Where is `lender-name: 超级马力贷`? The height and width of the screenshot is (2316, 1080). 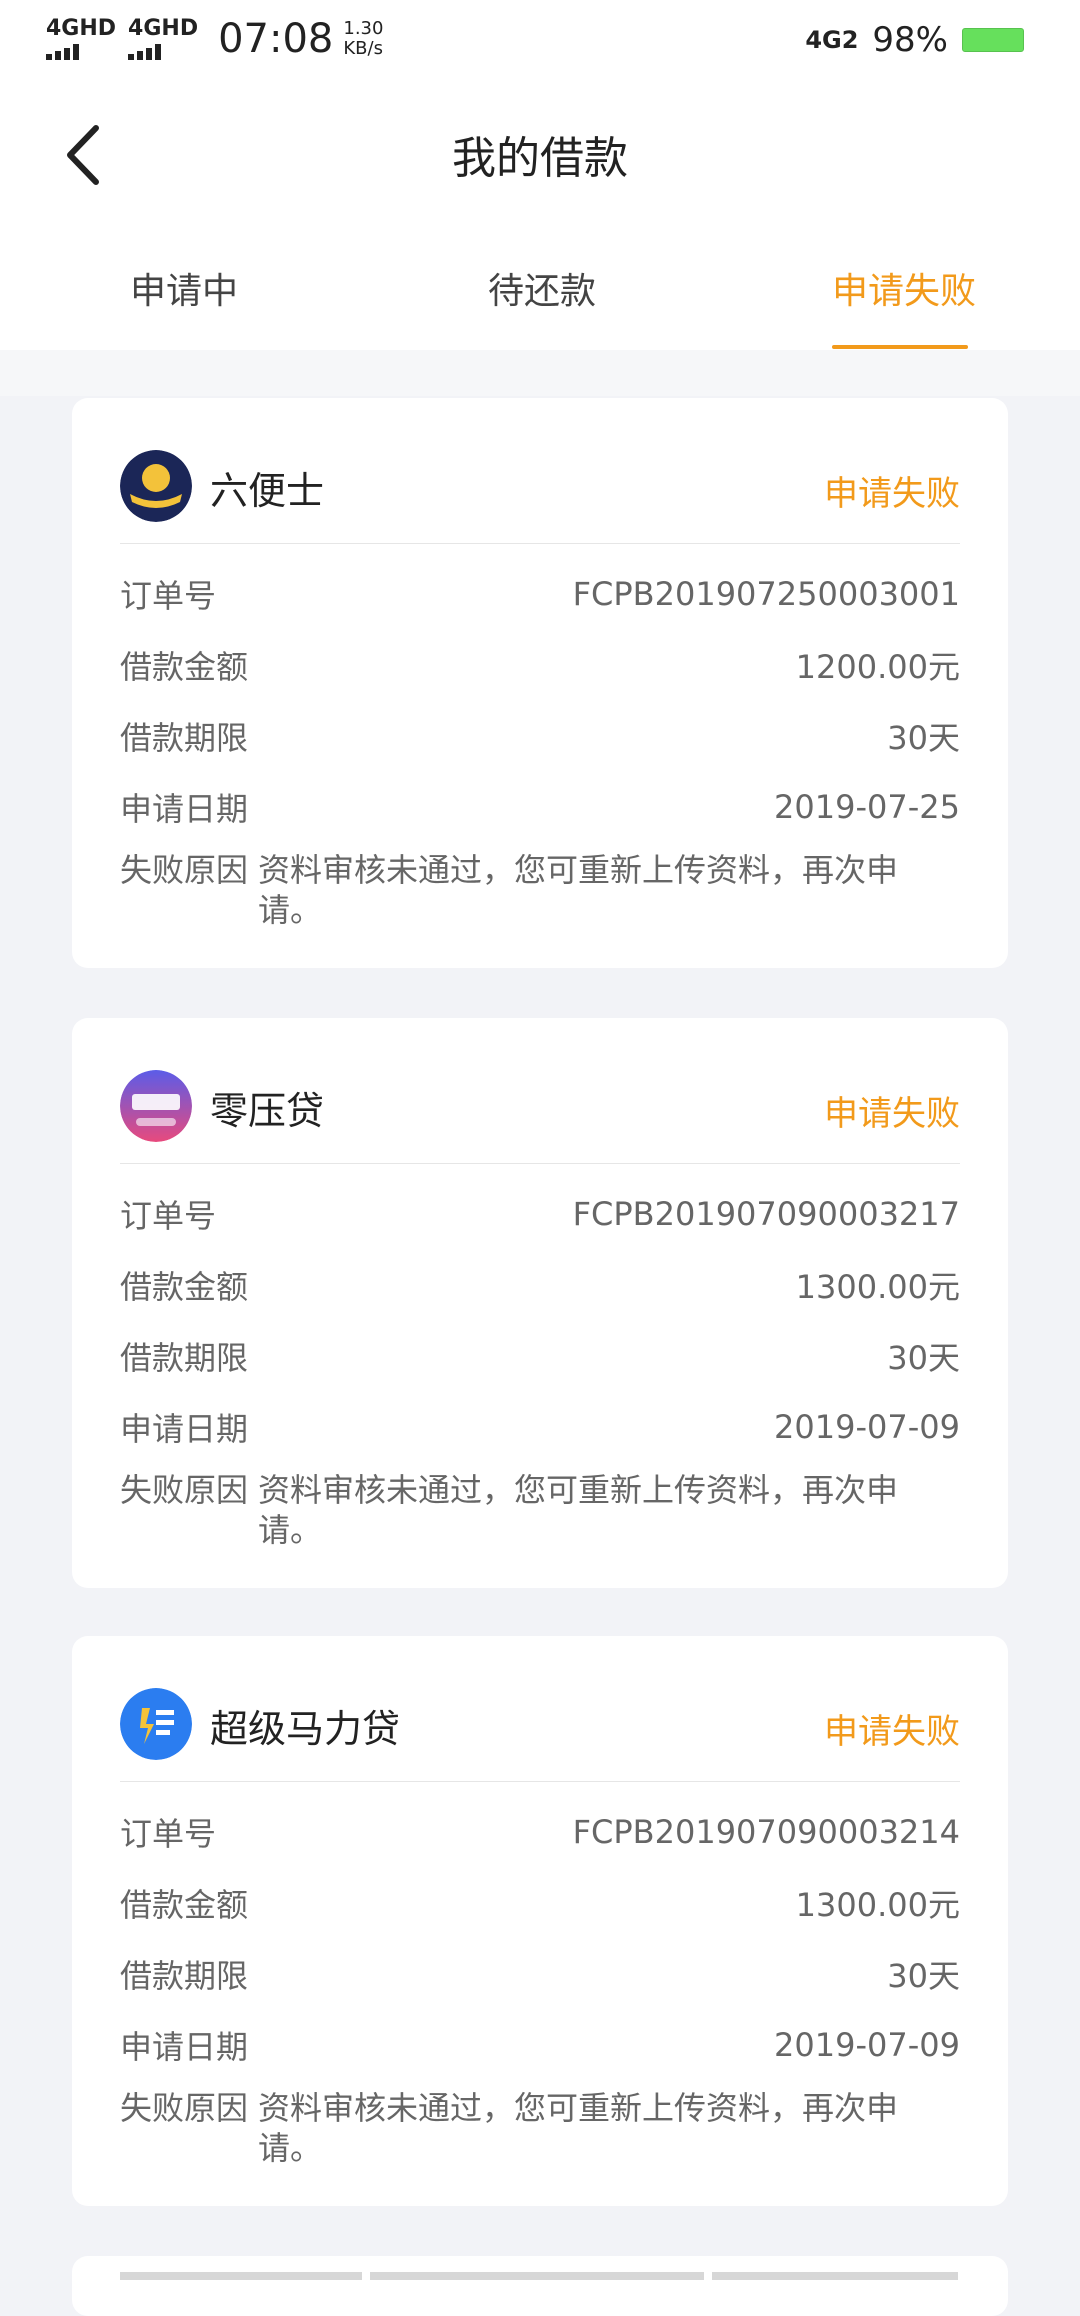 lender-name: 超级马力贷 is located at coordinates (305, 1729).